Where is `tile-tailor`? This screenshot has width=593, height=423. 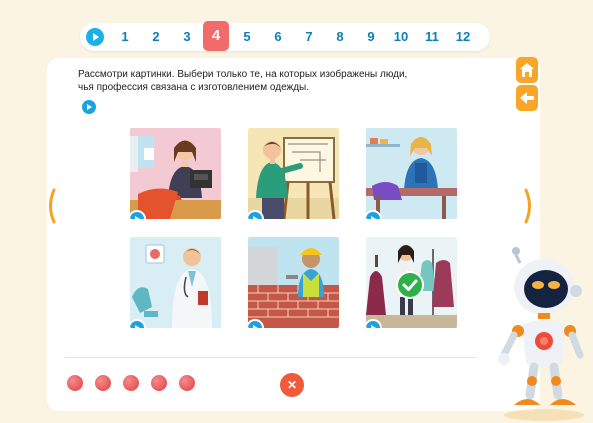 tile-tailor is located at coordinates (411, 173).